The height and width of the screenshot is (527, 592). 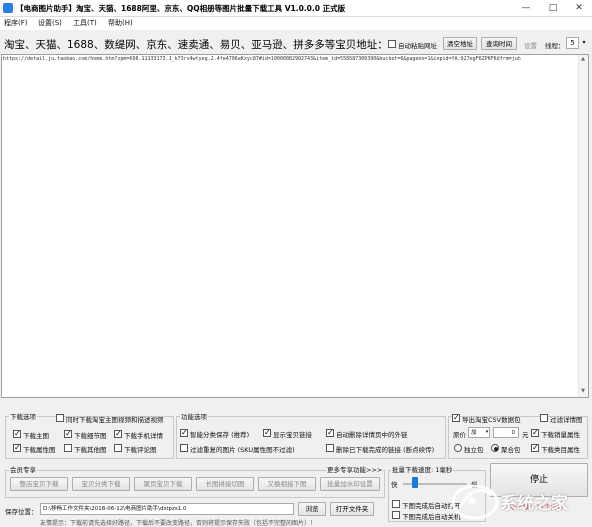 What do you see at coordinates (118, 448) in the screenshot?
I see `comment-img-checkbox` at bounding box center [118, 448].